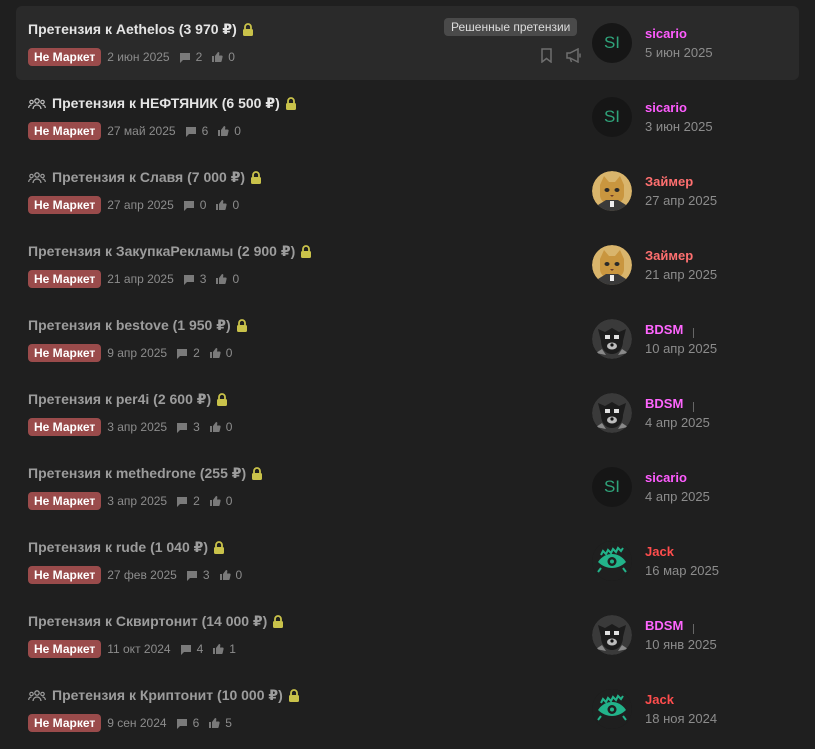  Describe the element at coordinates (161, 251) in the screenshot. I see `thread-title-text: Претензия к ЗакупкаРекламы (2 900 ₽)` at that location.